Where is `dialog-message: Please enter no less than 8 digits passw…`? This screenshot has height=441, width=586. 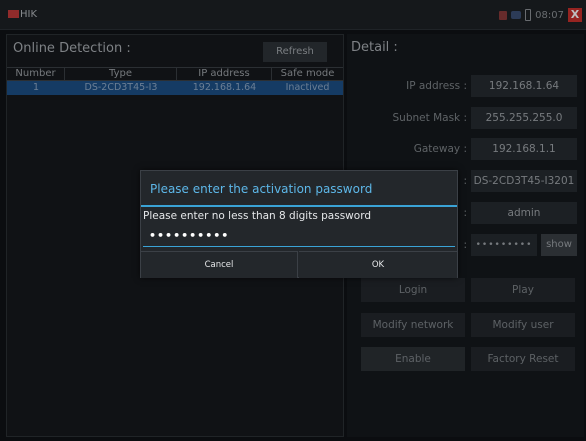 dialog-message: Please enter no less than 8 digits passw… is located at coordinates (257, 216).